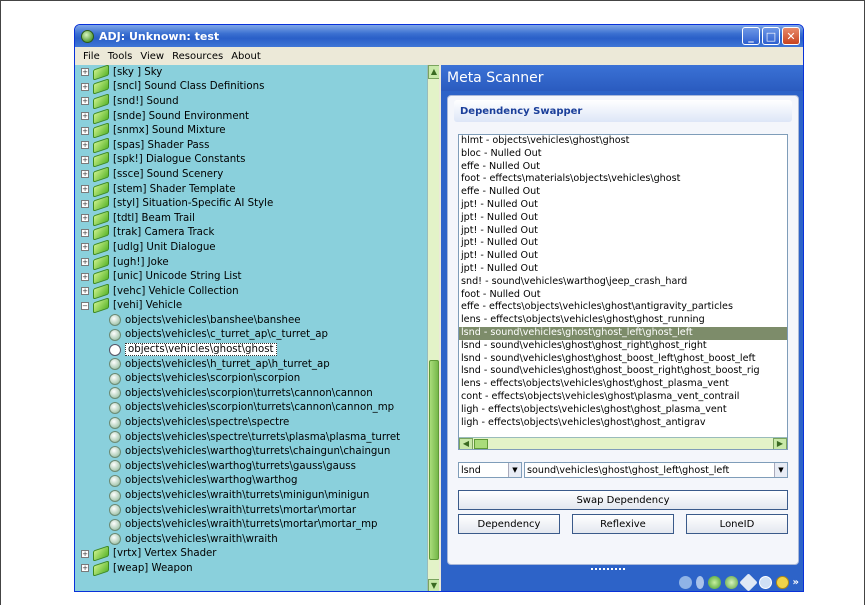  I want to click on menu-view: View, so click(152, 56).